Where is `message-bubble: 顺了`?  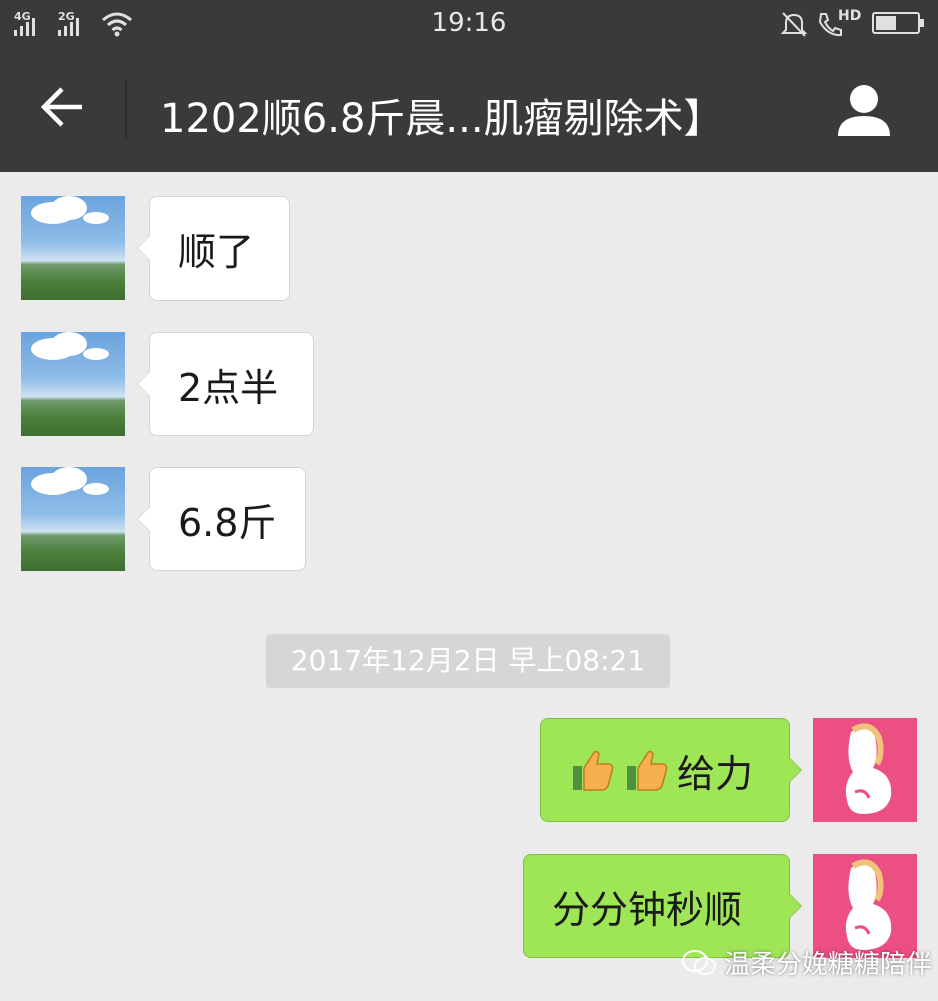 message-bubble: 顺了 is located at coordinates (213, 248).